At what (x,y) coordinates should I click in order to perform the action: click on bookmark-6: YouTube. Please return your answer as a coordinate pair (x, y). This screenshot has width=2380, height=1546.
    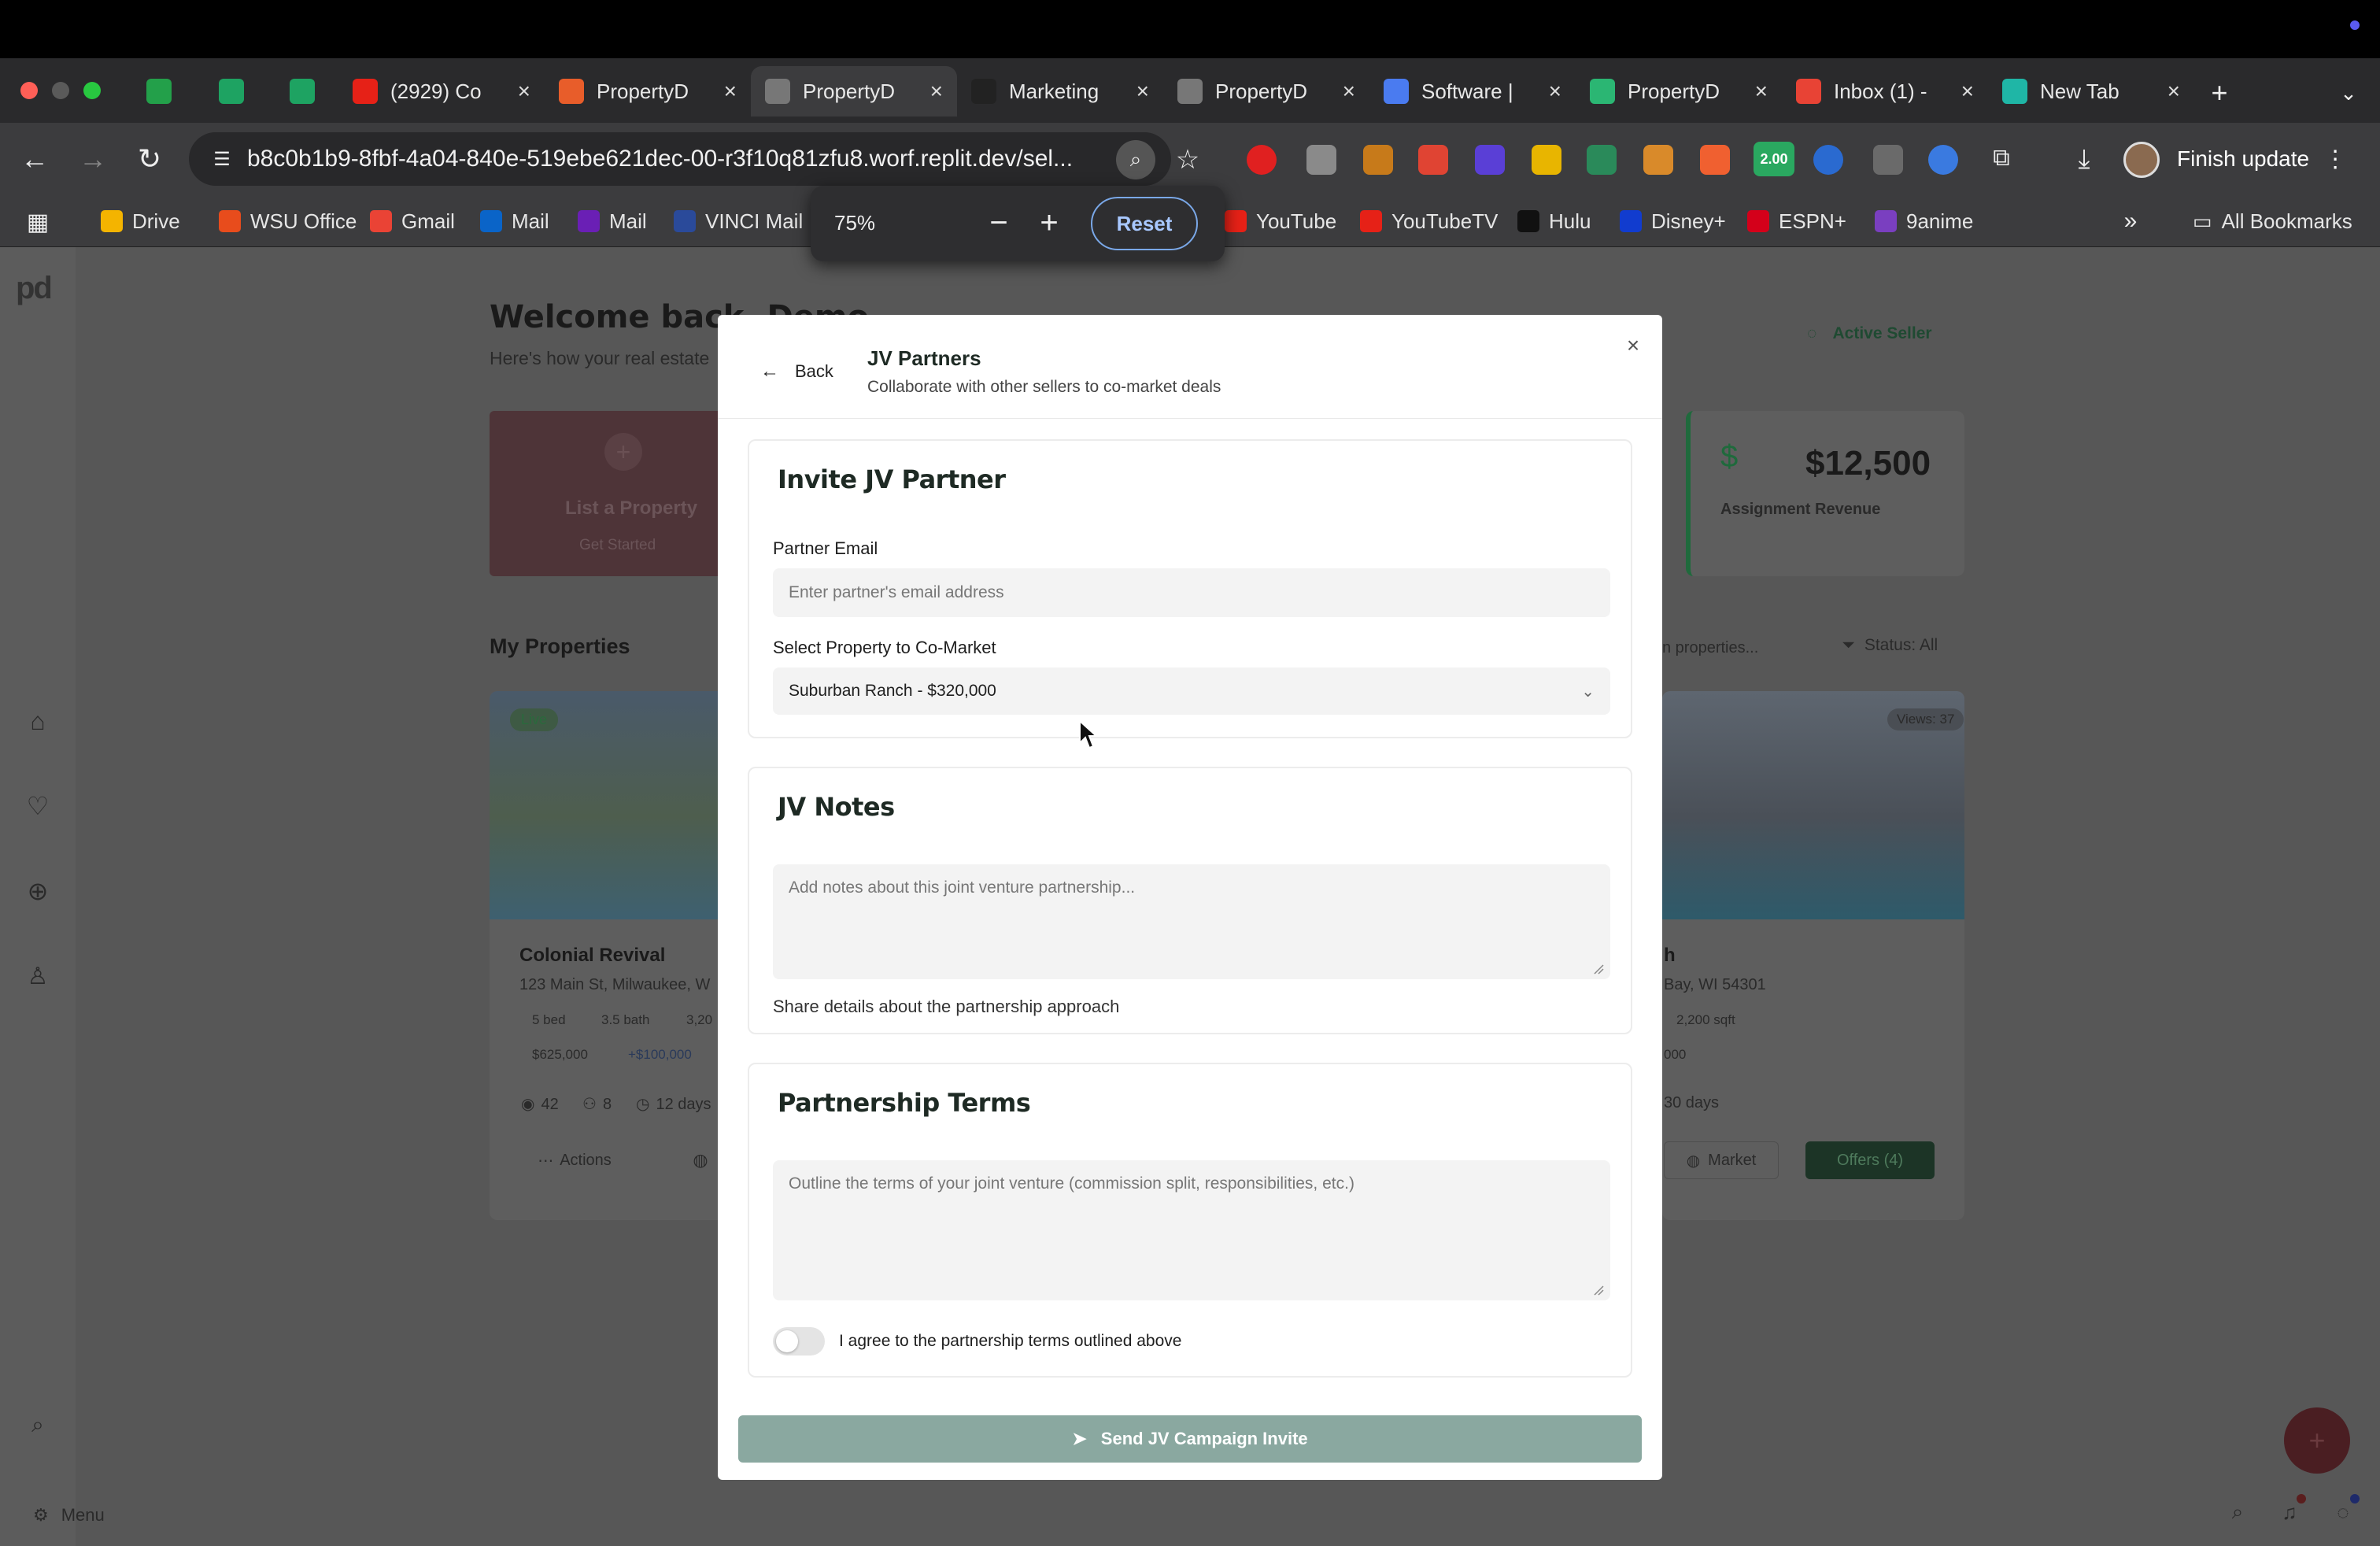
    Looking at the image, I should click on (1280, 221).